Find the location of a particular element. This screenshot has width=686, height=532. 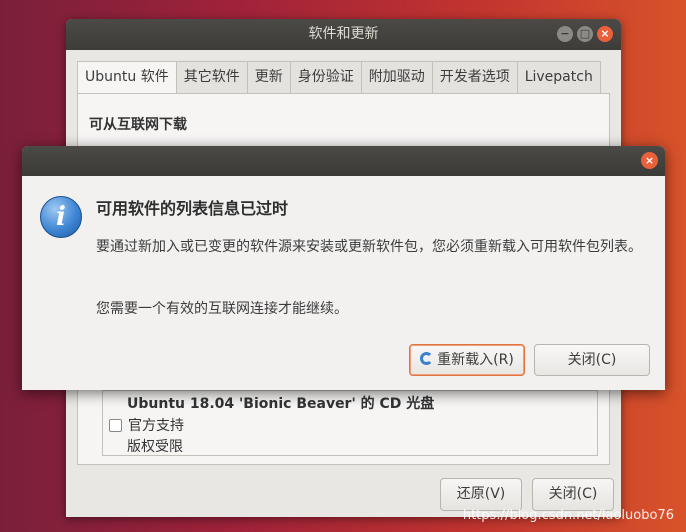

tab-ubuntu-software: Ubuntu 软件 is located at coordinates (127, 77).